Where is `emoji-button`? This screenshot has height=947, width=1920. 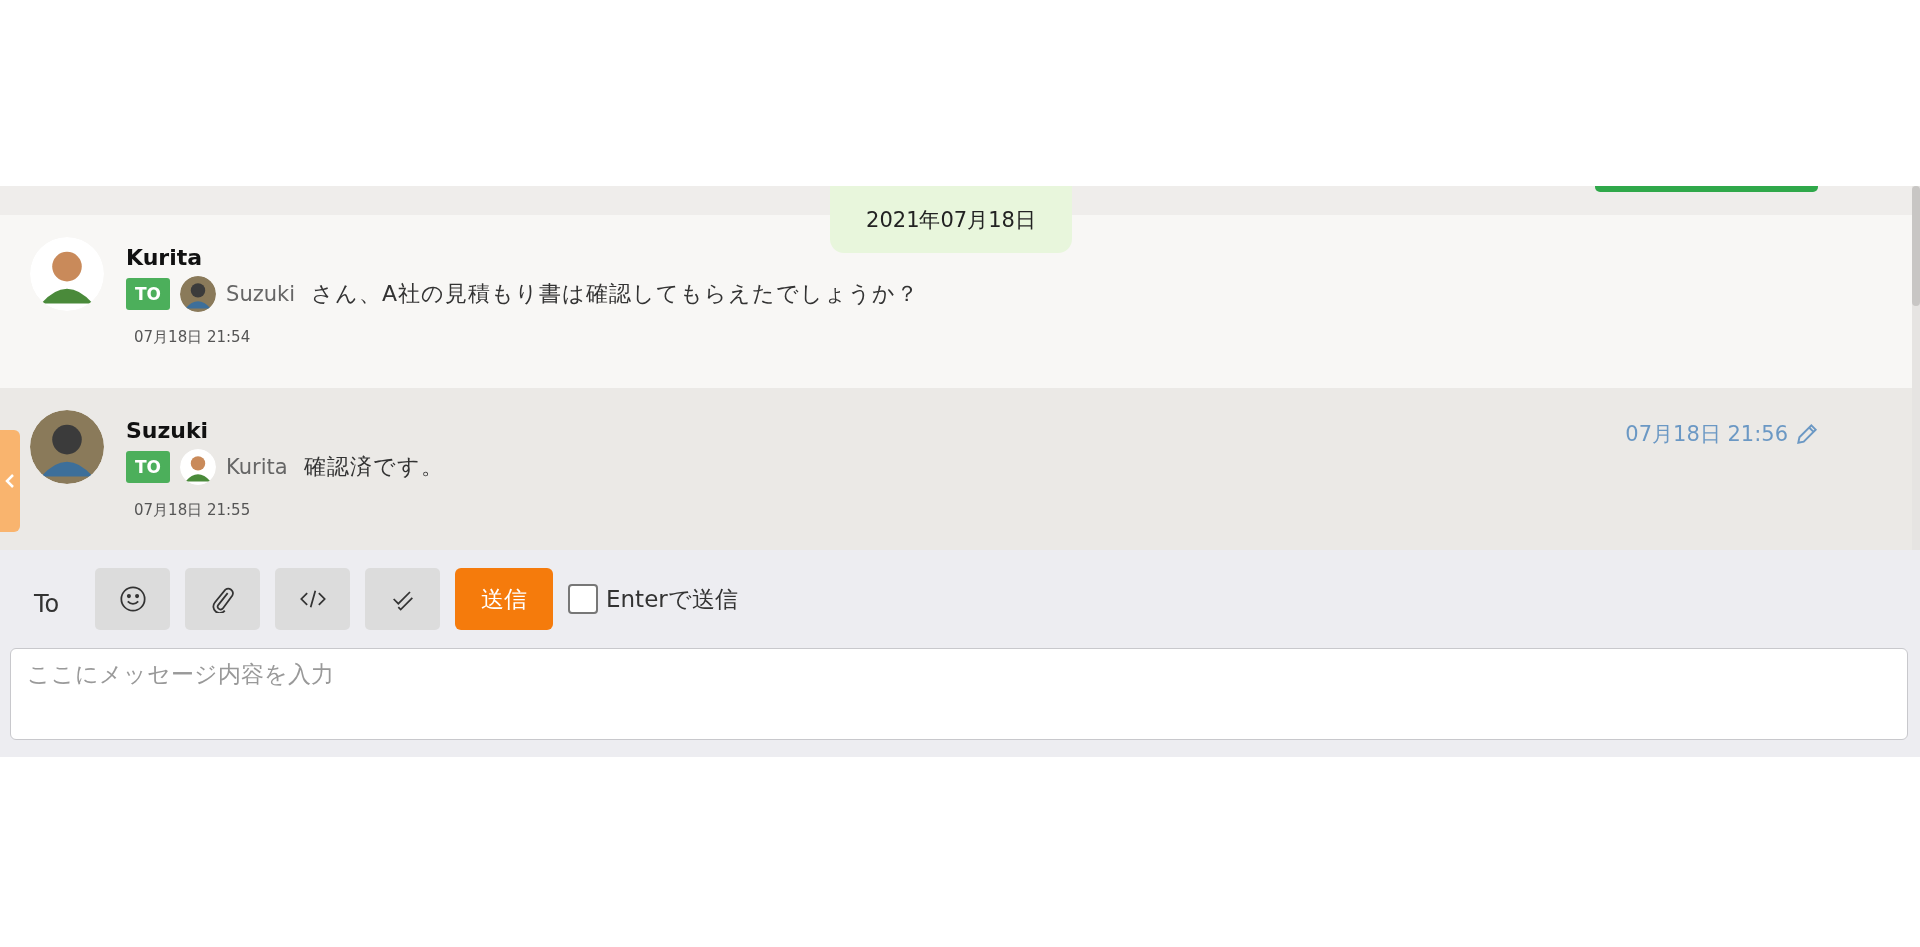
emoji-button is located at coordinates (132, 599).